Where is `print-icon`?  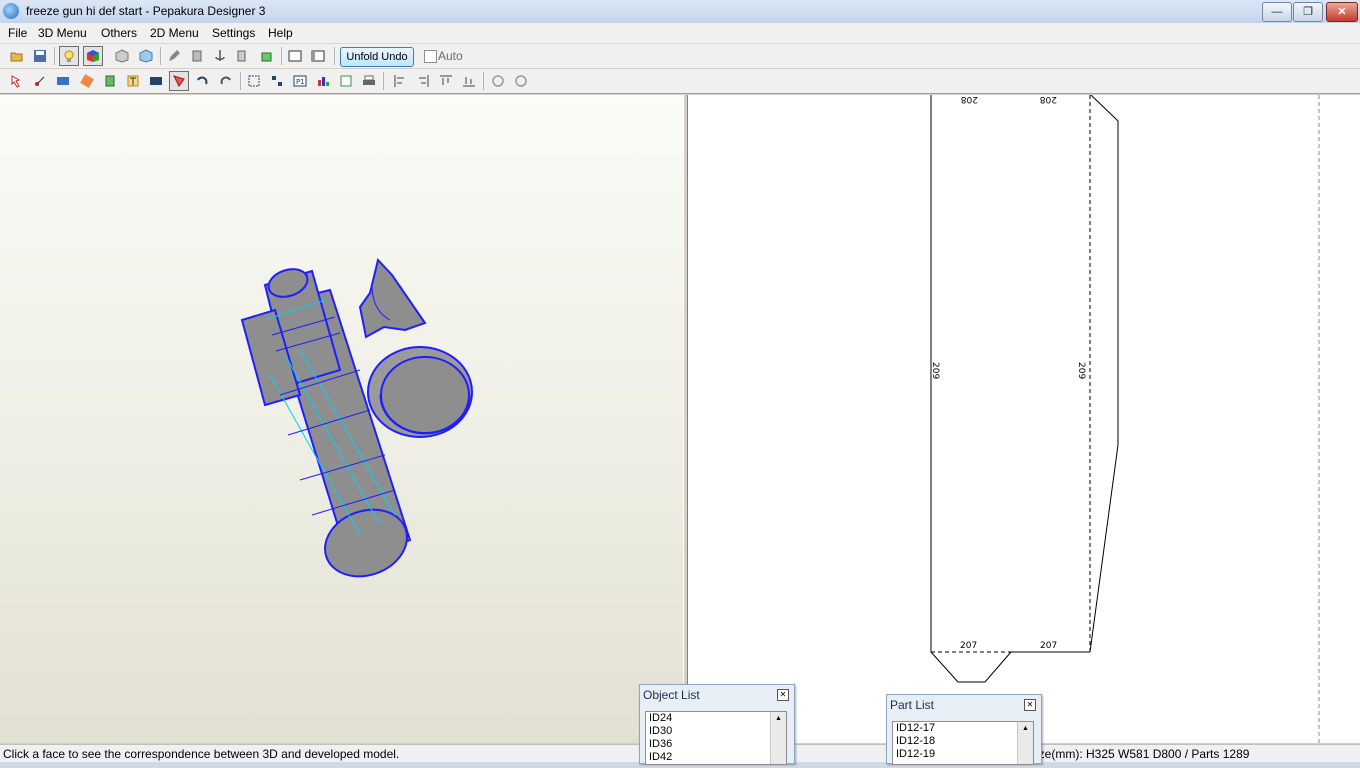
print-icon is located at coordinates (369, 81).